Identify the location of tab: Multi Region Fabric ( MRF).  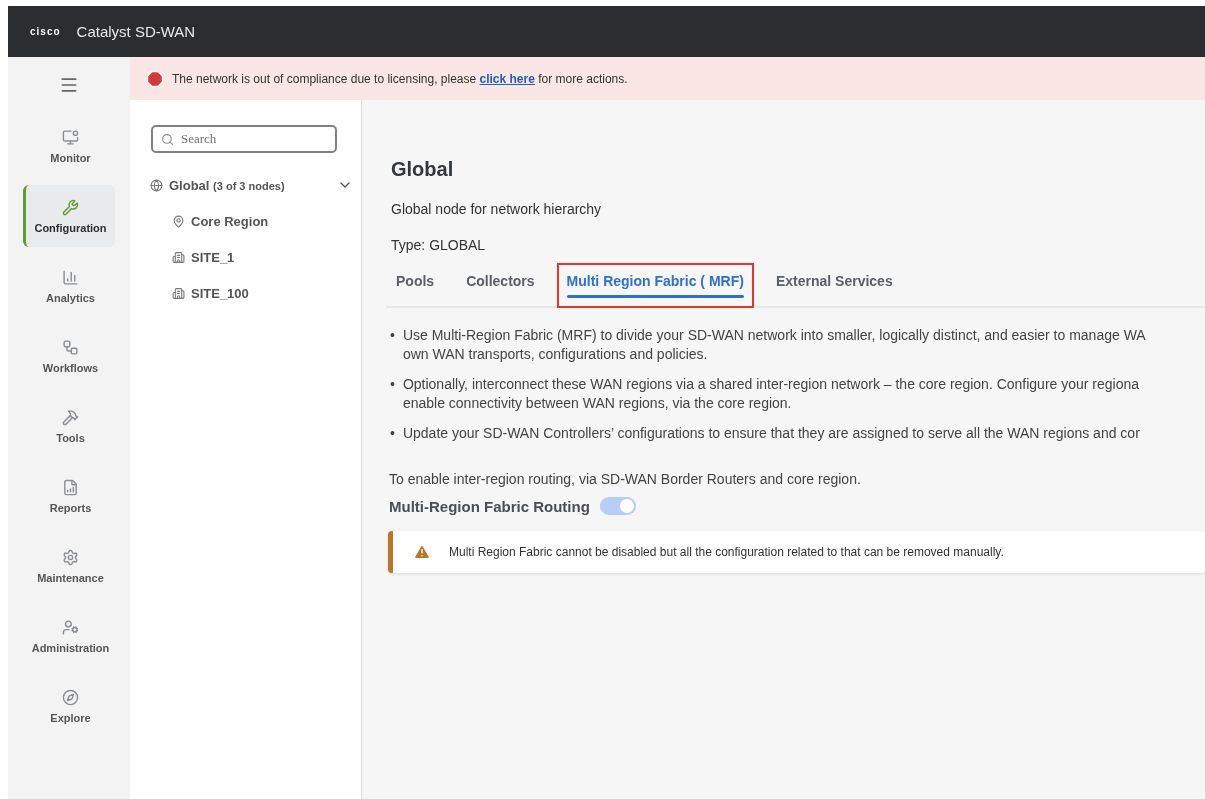
(655, 285).